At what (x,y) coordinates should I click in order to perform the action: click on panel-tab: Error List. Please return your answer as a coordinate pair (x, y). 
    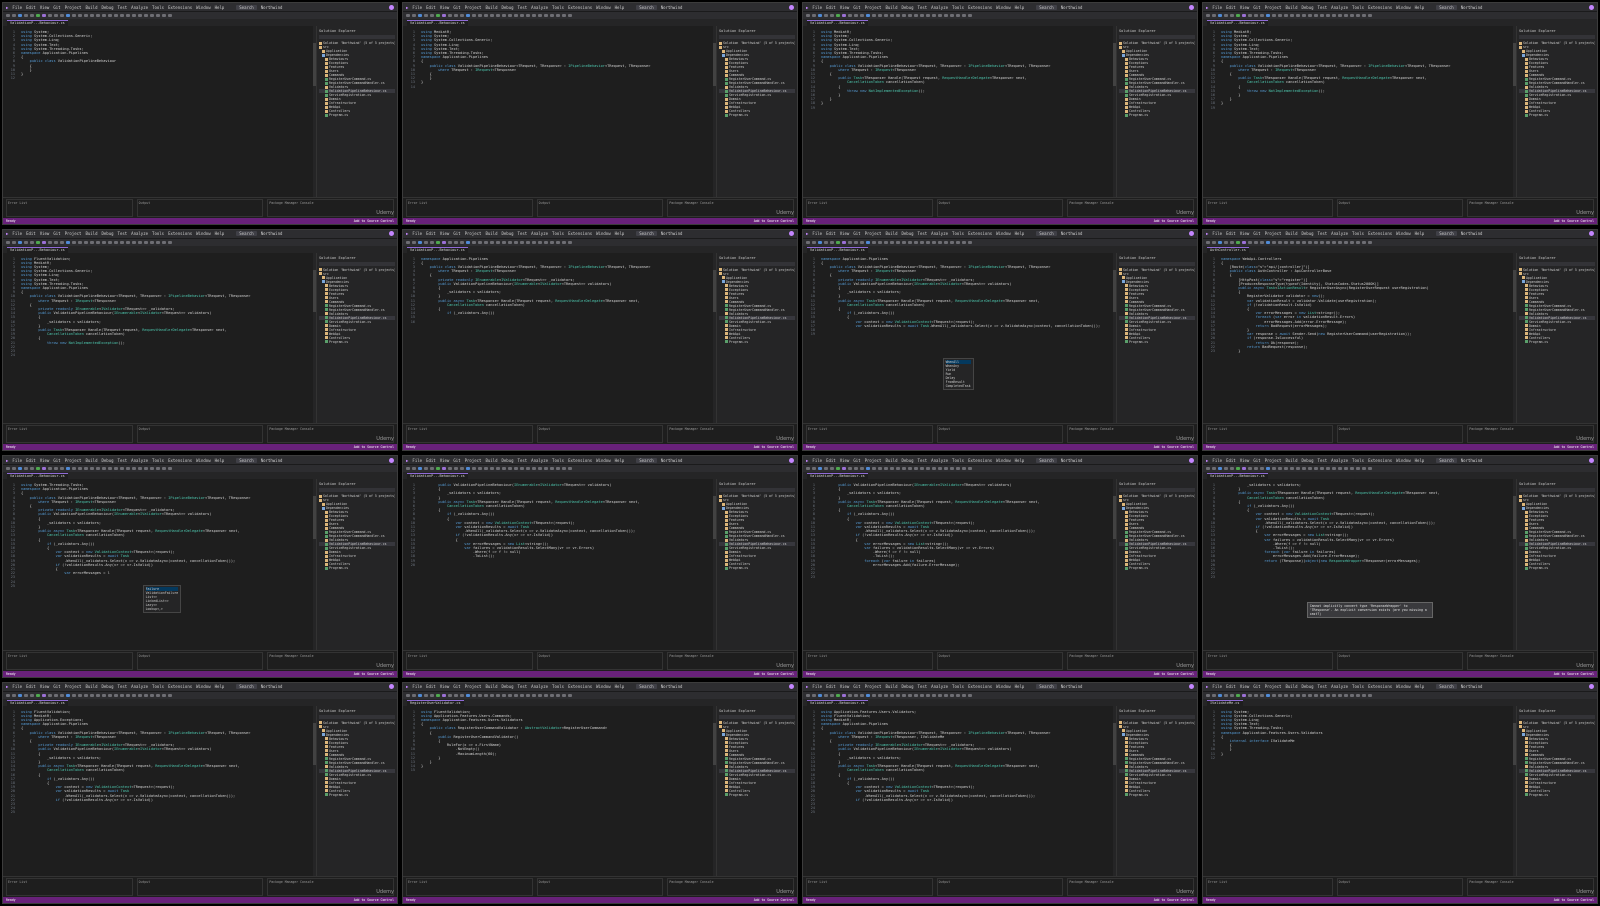
    Looking at the image, I should click on (869, 887).